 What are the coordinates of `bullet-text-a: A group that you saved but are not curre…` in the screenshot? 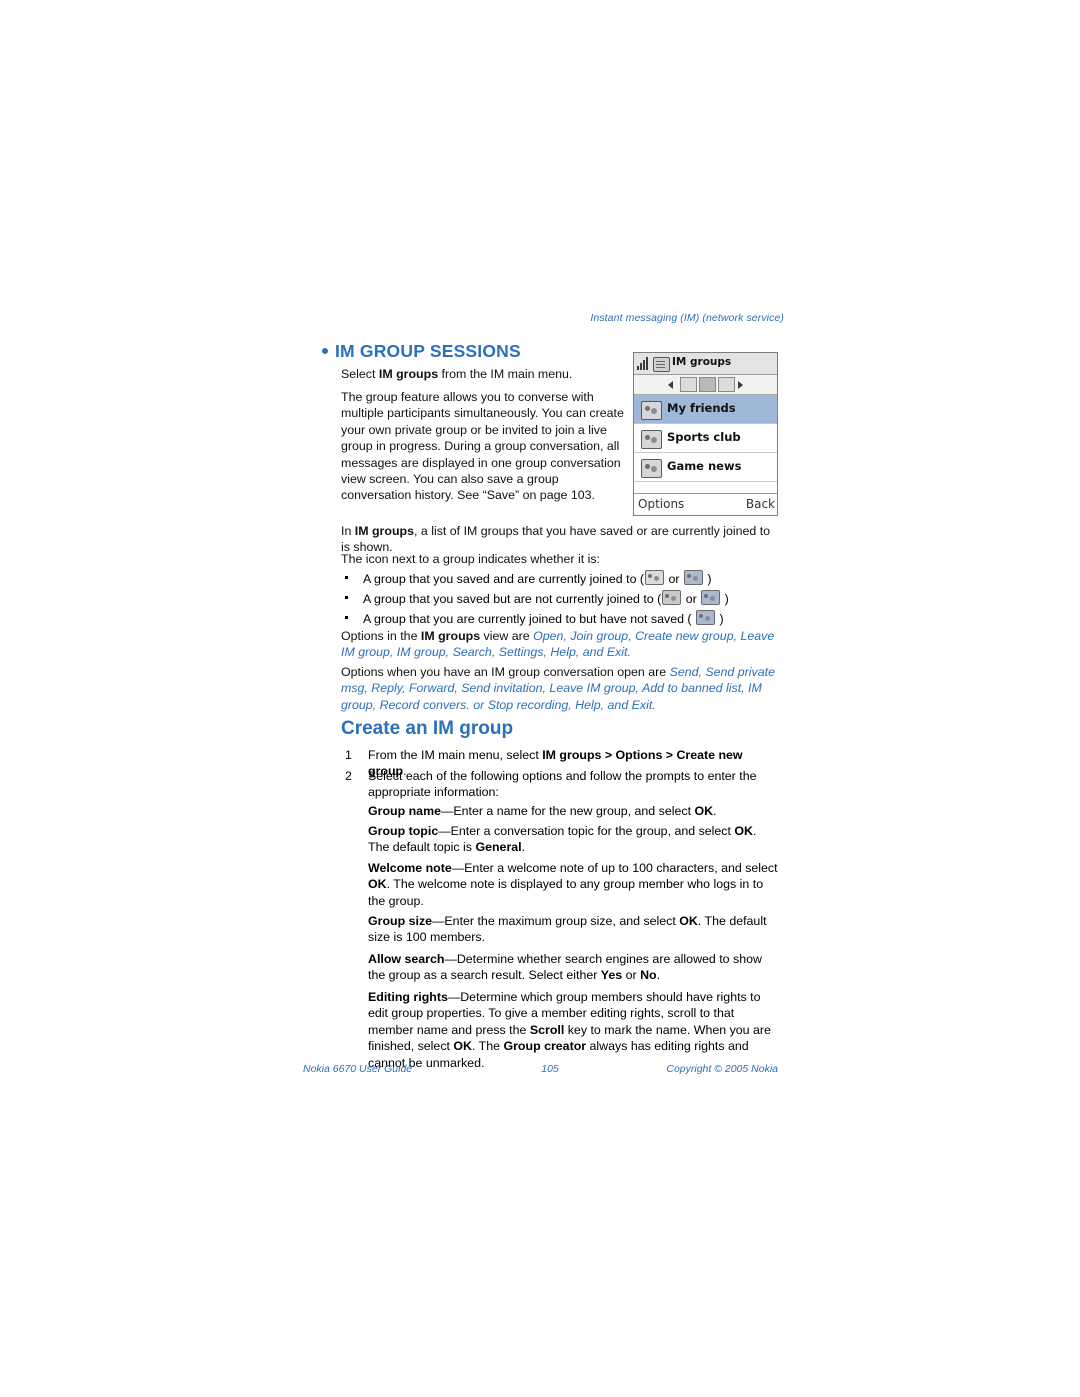 It's located at (512, 599).